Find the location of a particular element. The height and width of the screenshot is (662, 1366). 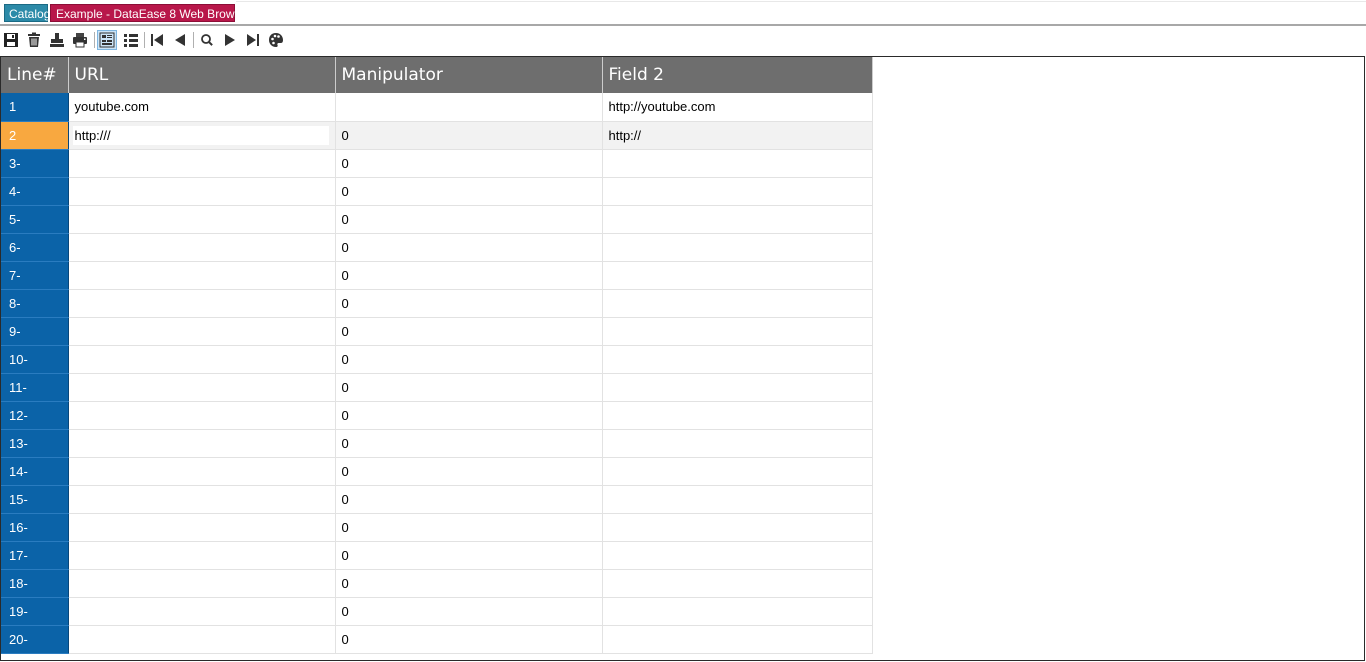

row-line-number: 13- is located at coordinates (35, 443).